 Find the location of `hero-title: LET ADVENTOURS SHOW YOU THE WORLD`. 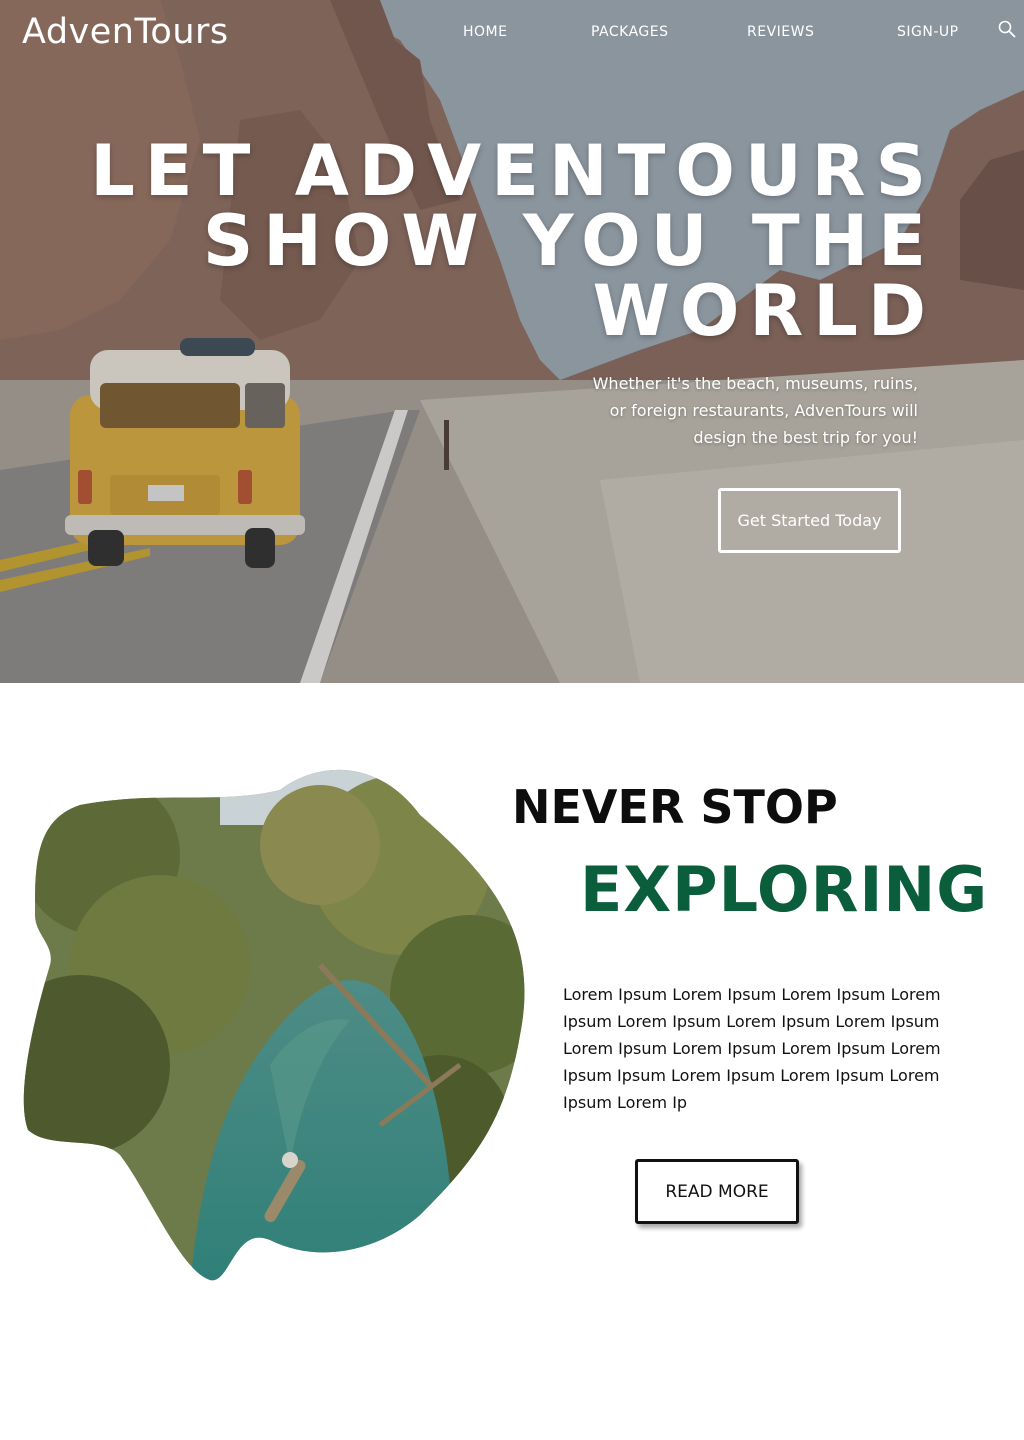

hero-title: LET ADVENTOURS SHOW YOU THE WORLD is located at coordinates (486, 241).